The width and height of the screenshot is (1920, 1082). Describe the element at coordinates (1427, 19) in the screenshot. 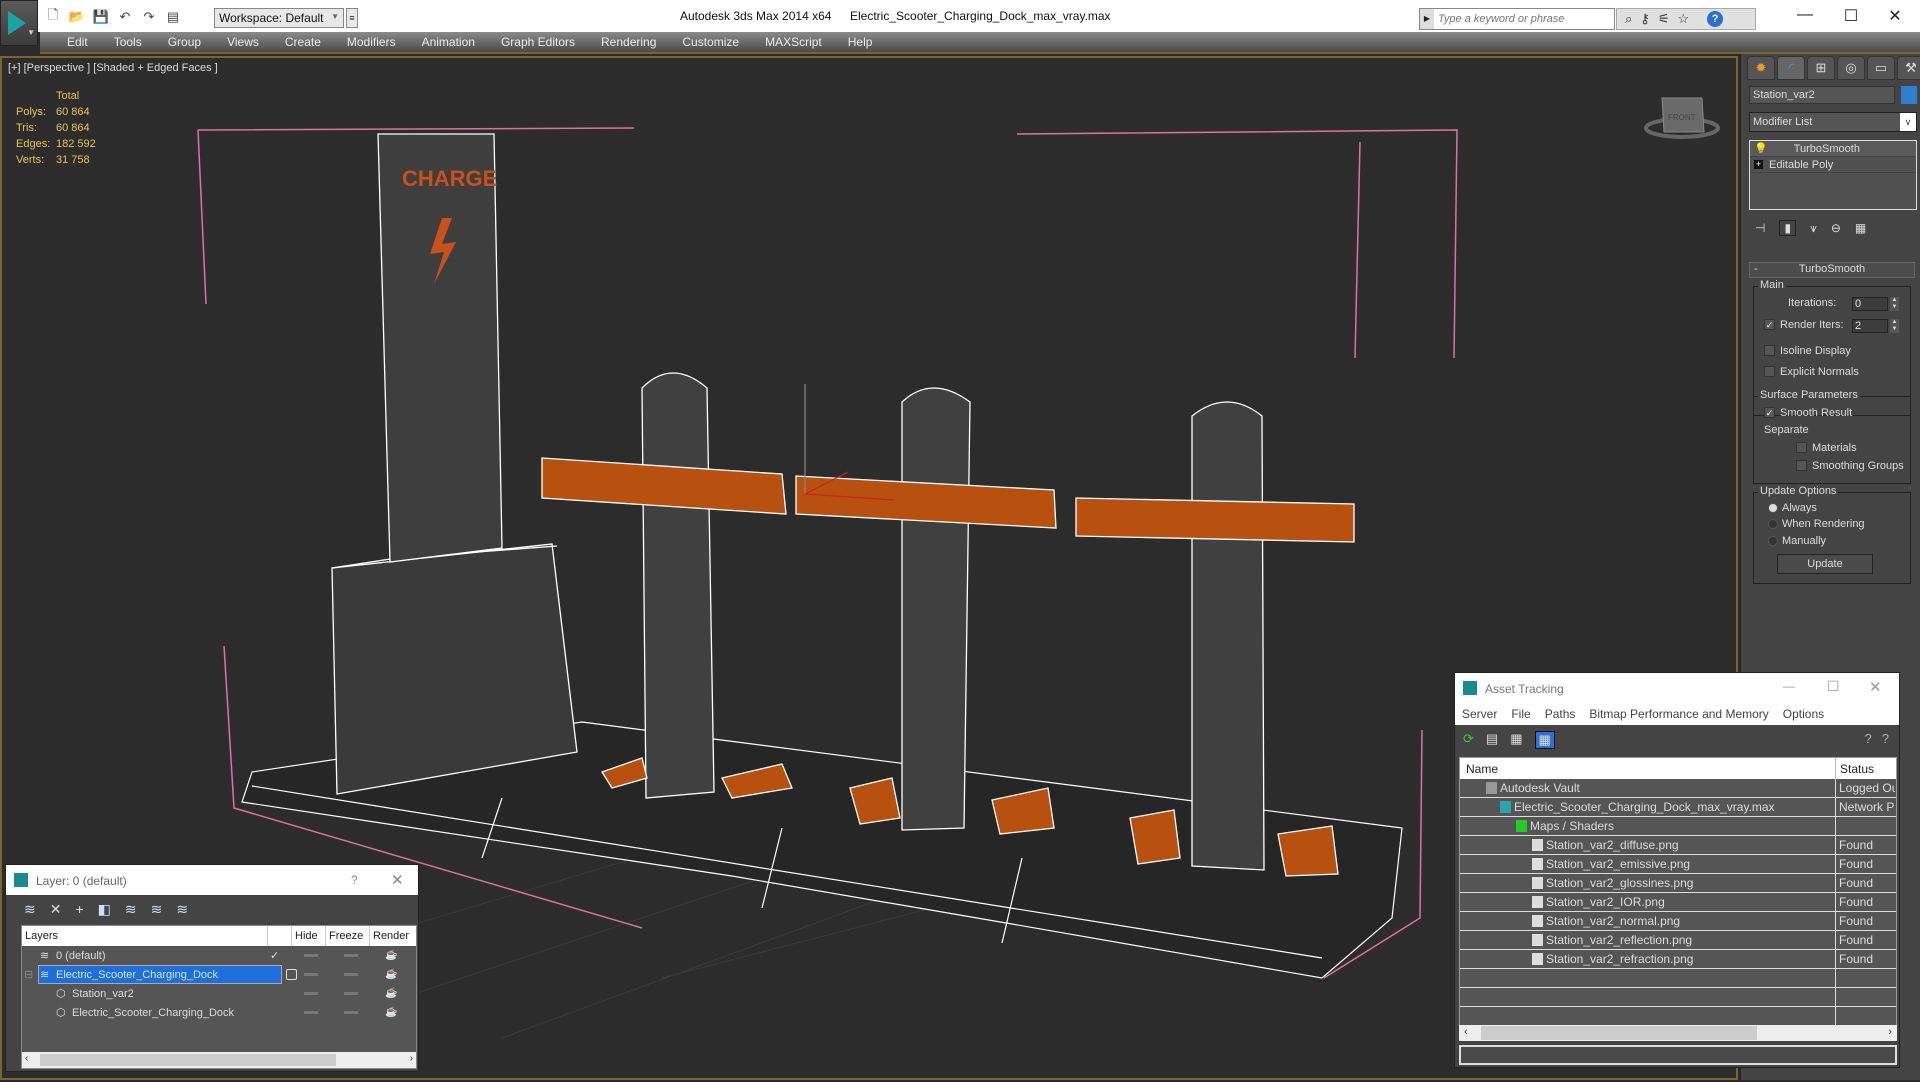

I see `expand-arrow-icon: ▶` at that location.